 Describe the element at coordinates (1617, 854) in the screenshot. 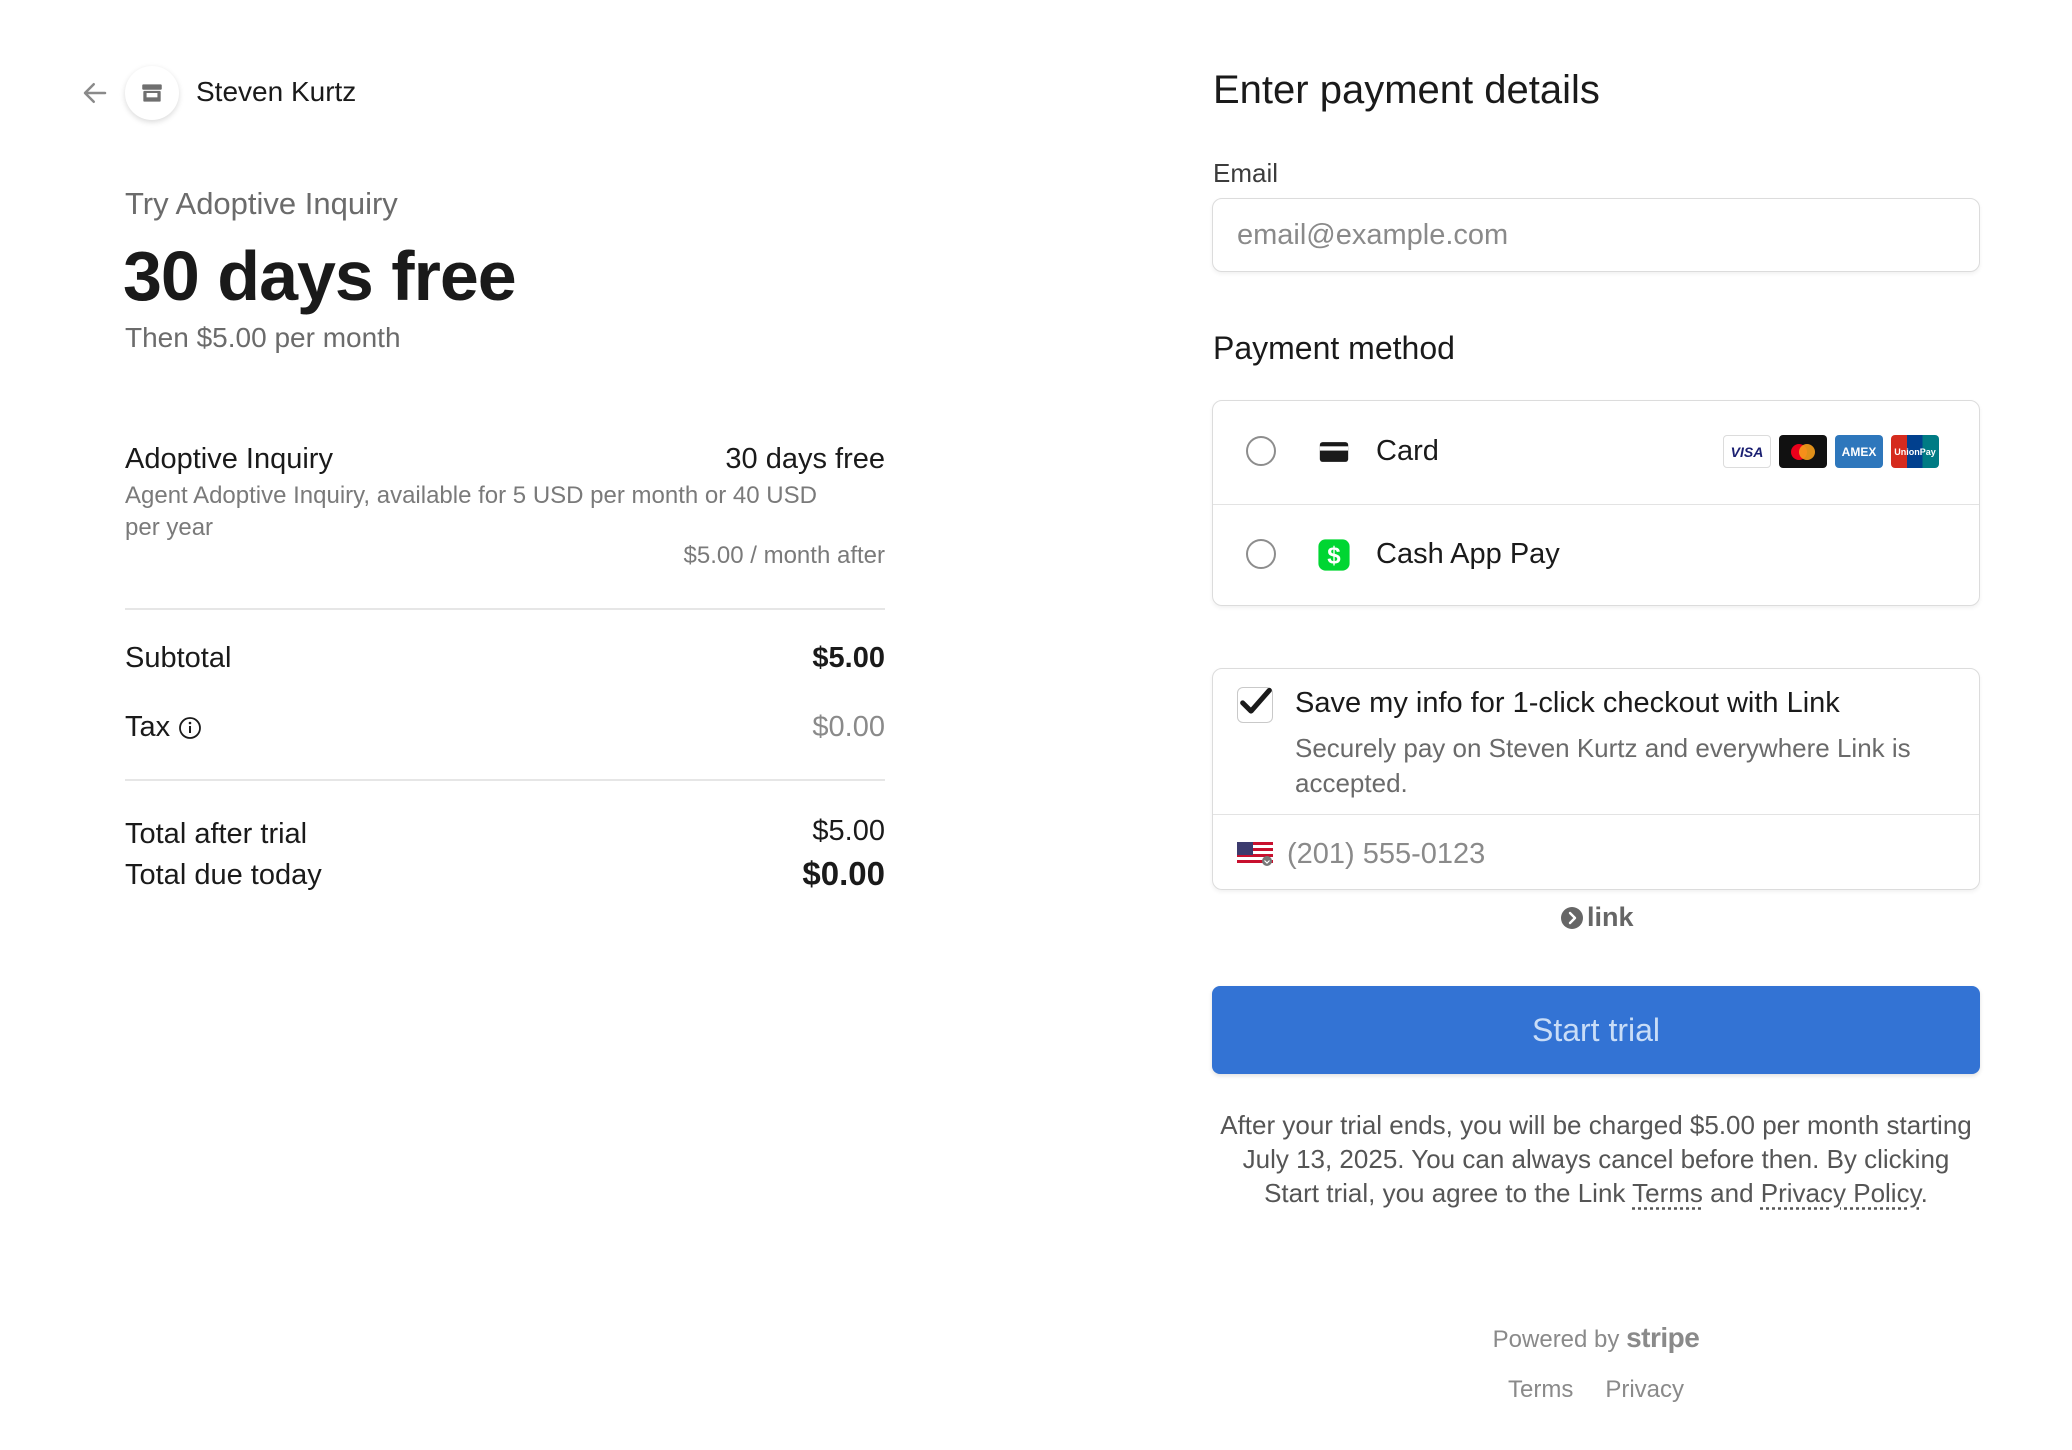

I see `phone-input` at that location.